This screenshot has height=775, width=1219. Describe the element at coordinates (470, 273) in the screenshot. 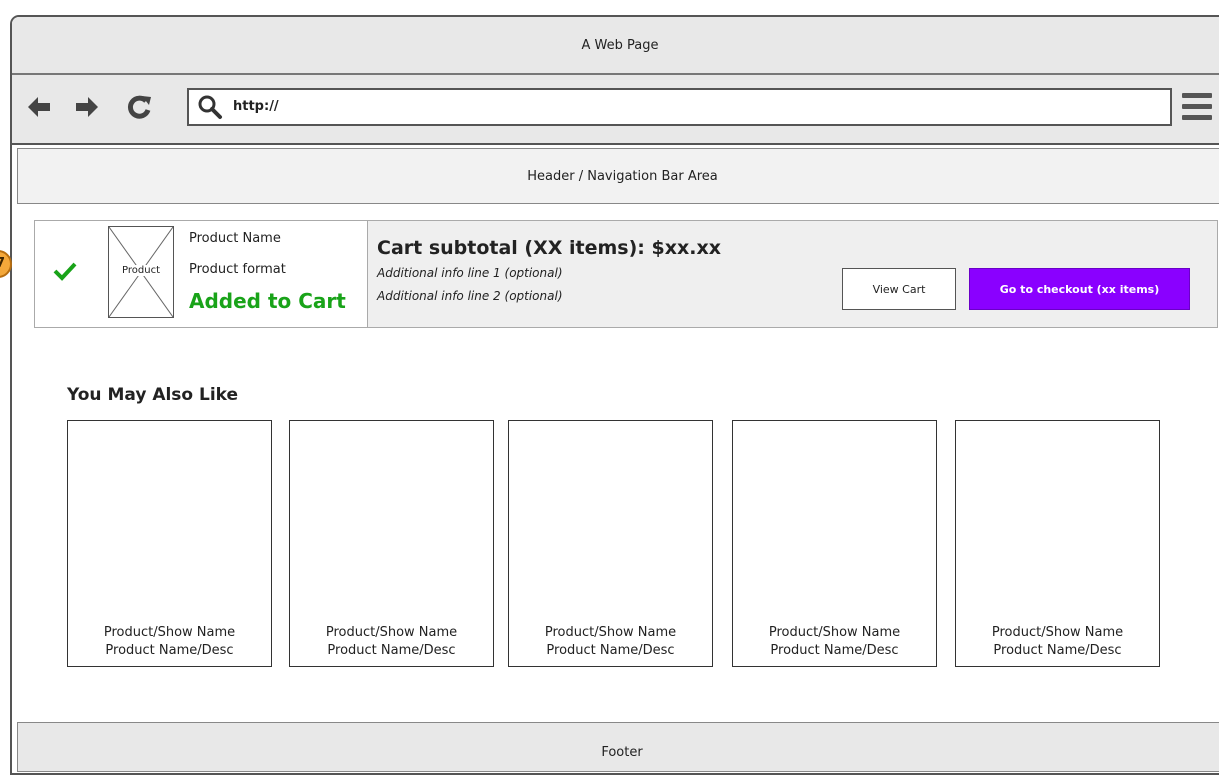

I see `additional-info-line-1: Additional info line 1 (optional)` at that location.